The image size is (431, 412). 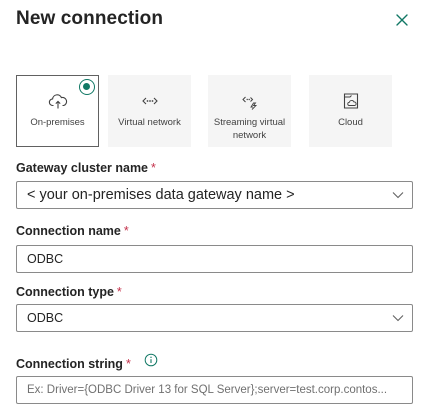 I want to click on streaming-network-icon, so click(x=249, y=103).